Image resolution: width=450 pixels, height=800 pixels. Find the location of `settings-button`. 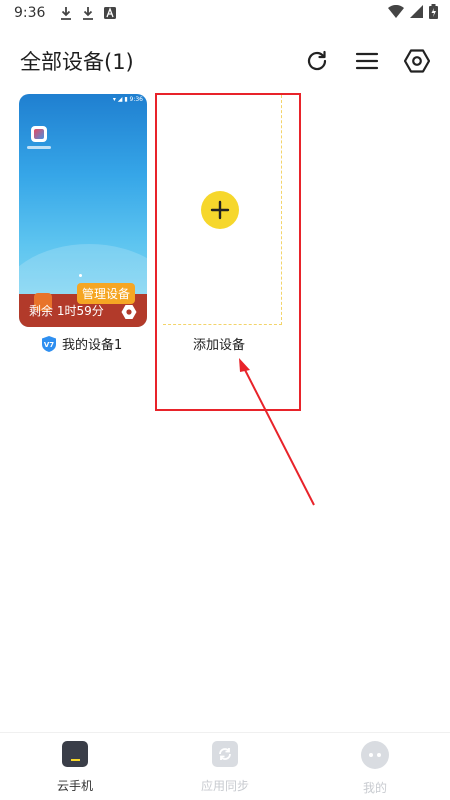

settings-button is located at coordinates (417, 61).